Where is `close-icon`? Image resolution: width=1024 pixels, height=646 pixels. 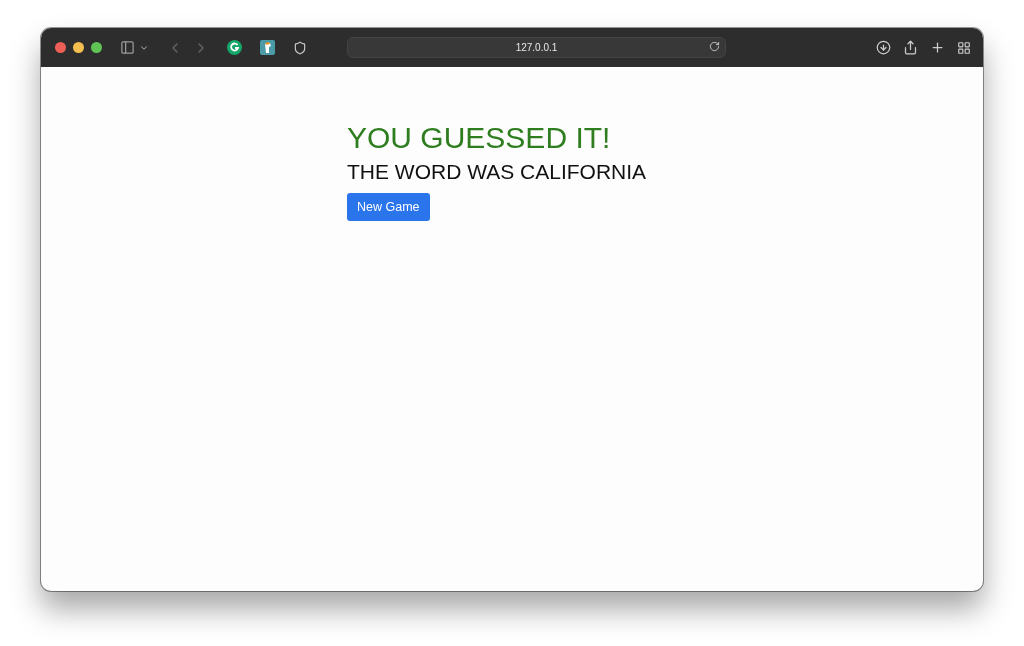 close-icon is located at coordinates (60, 47).